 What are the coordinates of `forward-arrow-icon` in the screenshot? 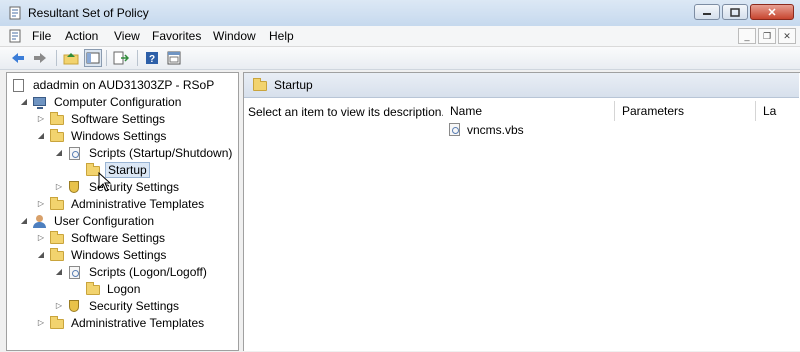 It's located at (40, 58).